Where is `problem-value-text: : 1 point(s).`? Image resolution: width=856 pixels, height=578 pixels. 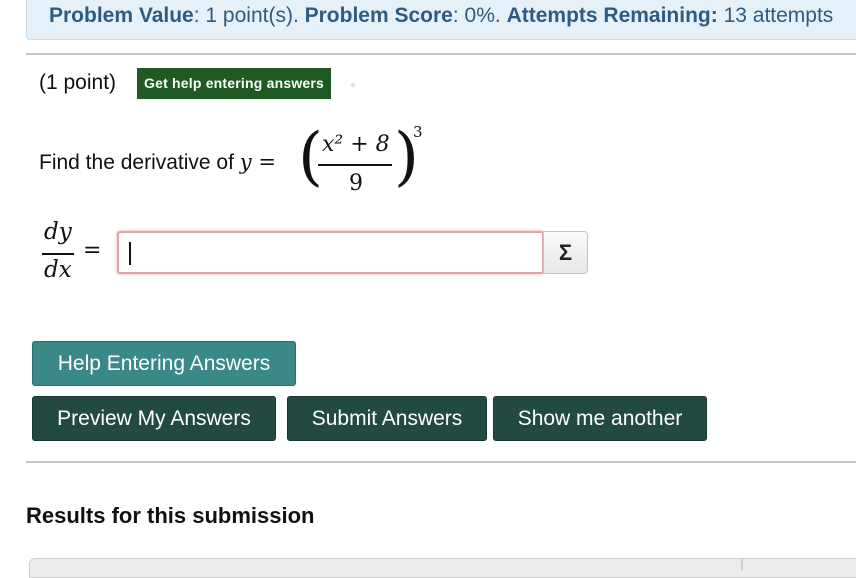
problem-value-text: : 1 point(s). is located at coordinates (246, 15).